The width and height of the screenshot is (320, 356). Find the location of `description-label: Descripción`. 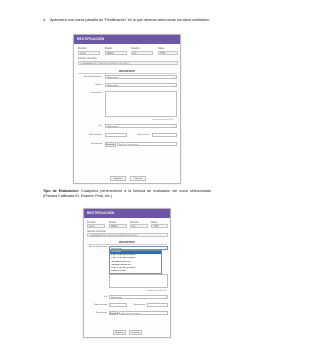

description-label: Descripción is located at coordinates (96, 93).